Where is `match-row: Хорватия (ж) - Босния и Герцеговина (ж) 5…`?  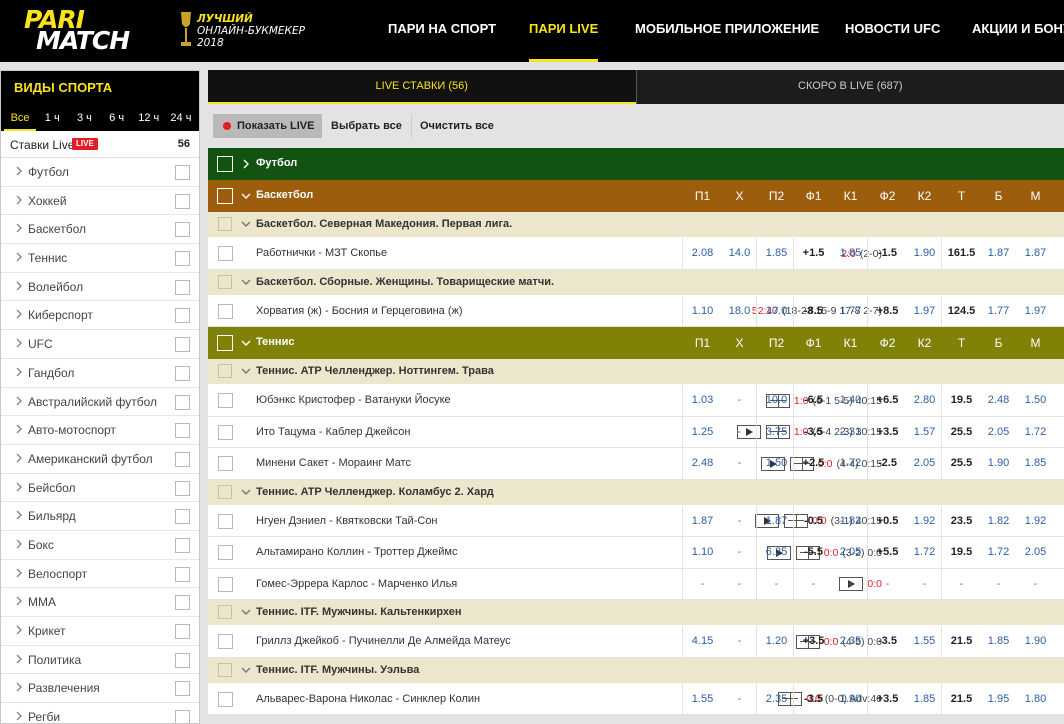 match-row: Хорватия (ж) - Босния и Герцеговина (ж) 5… is located at coordinates (636, 311).